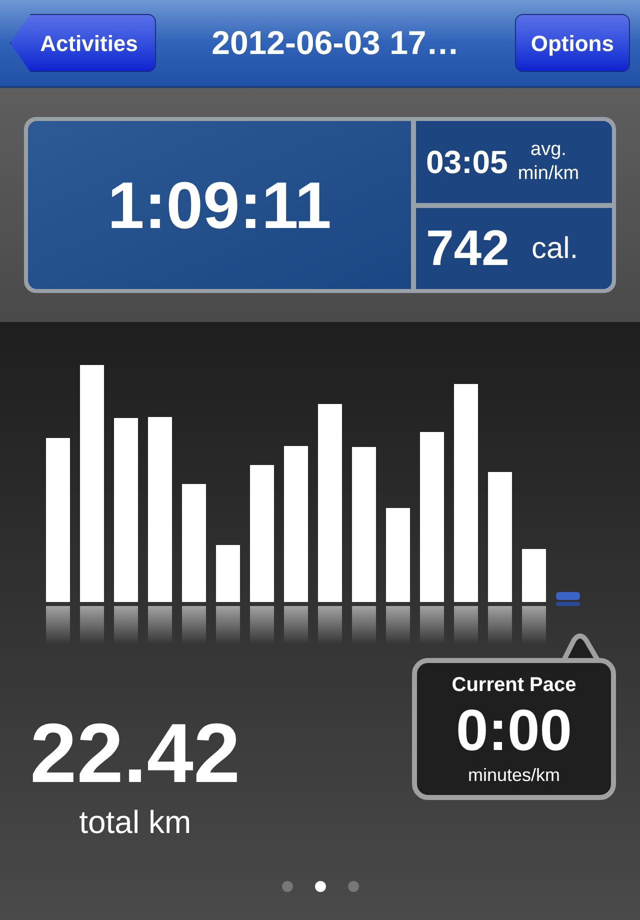  I want to click on calories-unit: cal., so click(554, 248).